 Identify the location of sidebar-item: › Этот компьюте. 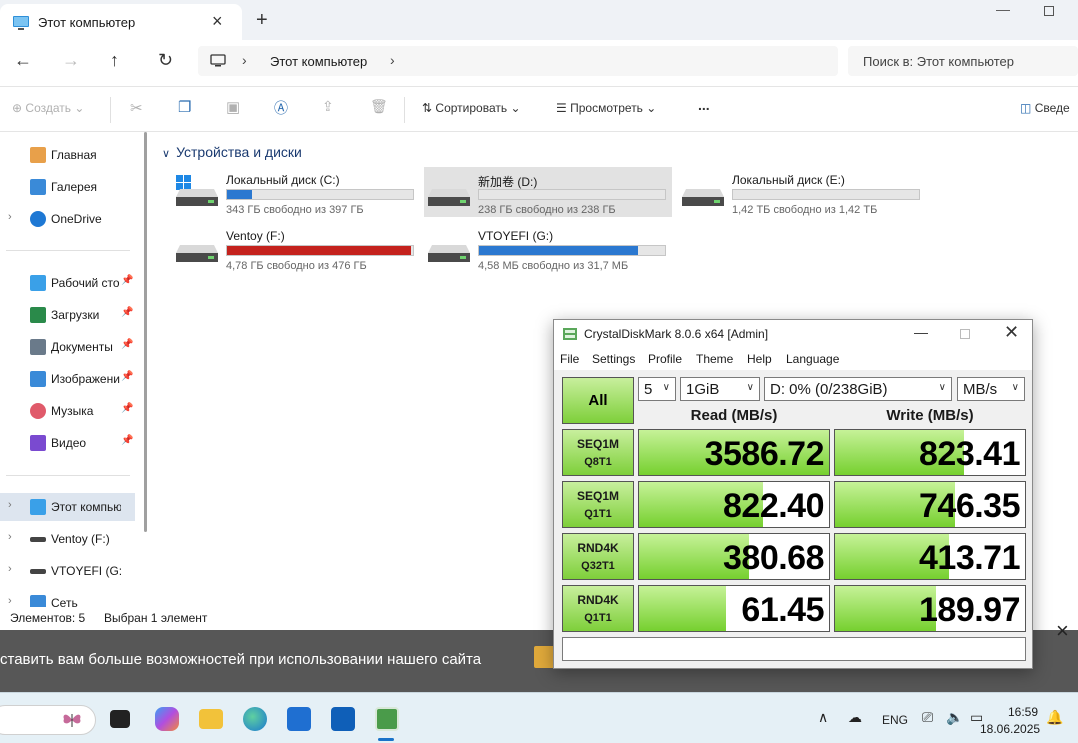
(67, 507).